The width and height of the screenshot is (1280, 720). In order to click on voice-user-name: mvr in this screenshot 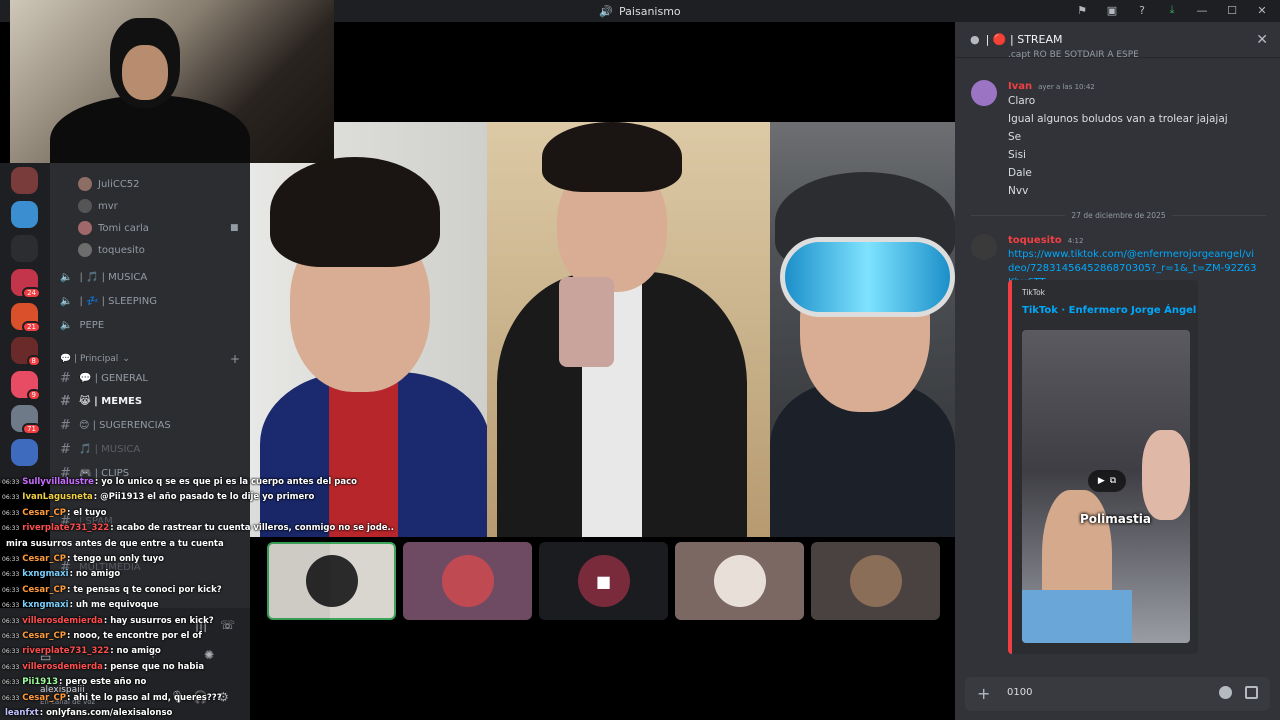, I will do `click(108, 206)`.